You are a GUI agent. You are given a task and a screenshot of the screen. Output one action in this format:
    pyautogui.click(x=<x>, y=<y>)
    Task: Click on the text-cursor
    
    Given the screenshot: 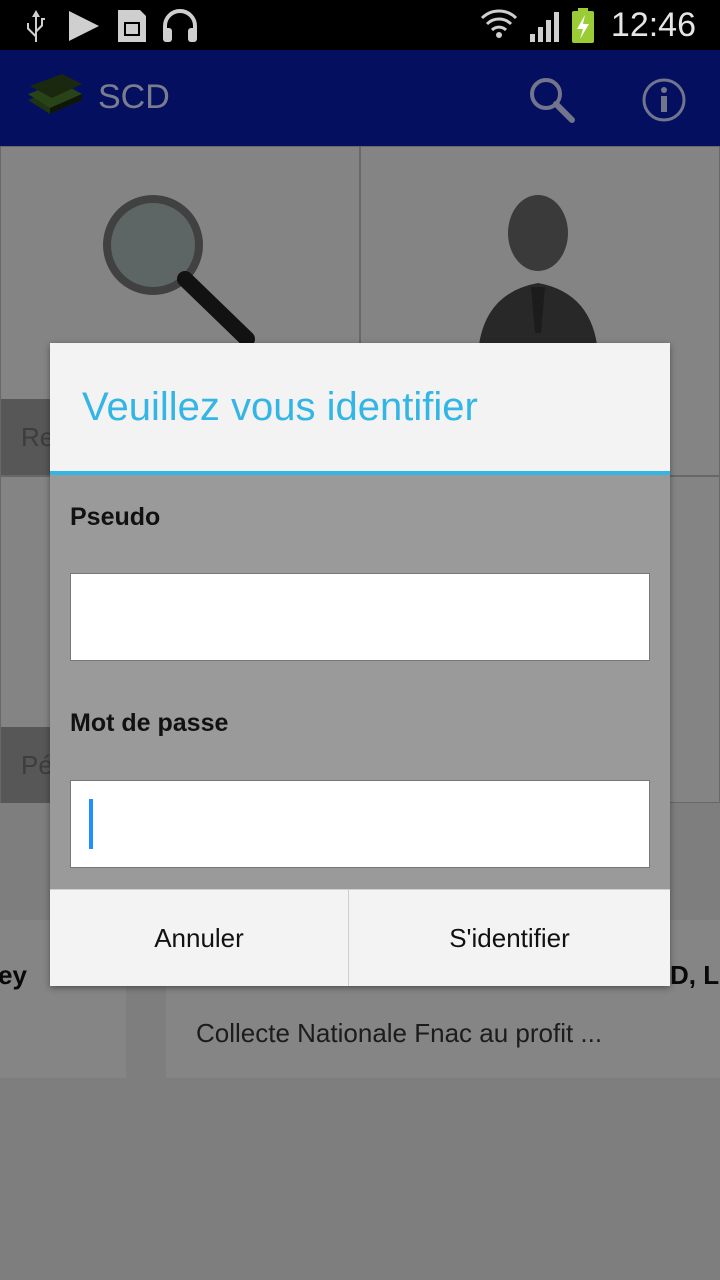 What is the action you would take?
    pyautogui.click(x=91, y=824)
    